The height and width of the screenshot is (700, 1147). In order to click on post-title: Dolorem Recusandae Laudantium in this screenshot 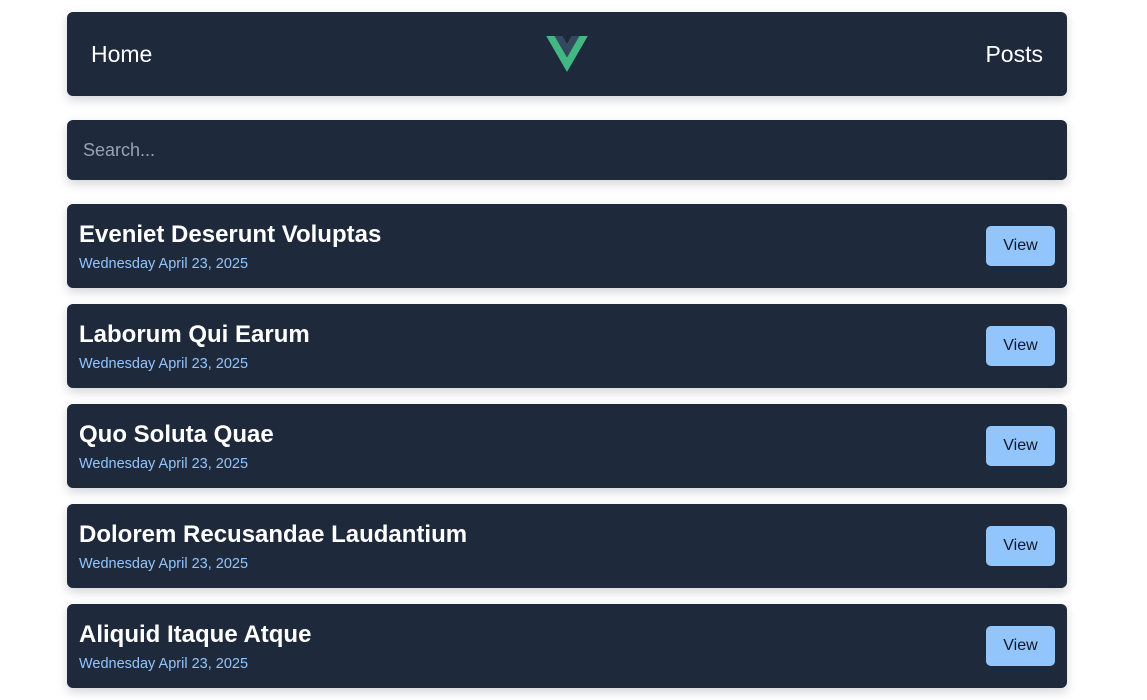, I will do `click(273, 534)`.